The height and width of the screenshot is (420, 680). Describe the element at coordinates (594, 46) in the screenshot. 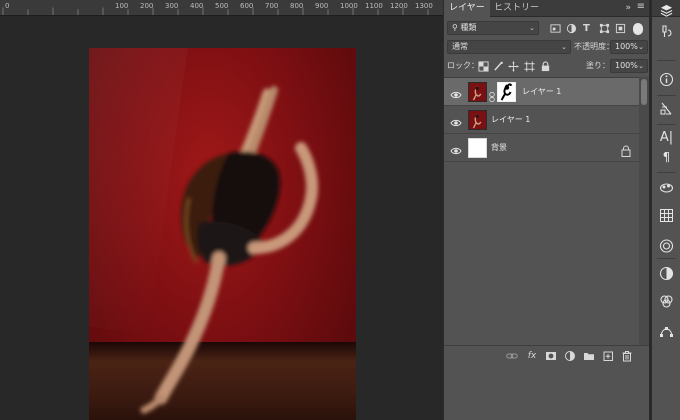

I see `opacity-label: 不透明度：` at that location.